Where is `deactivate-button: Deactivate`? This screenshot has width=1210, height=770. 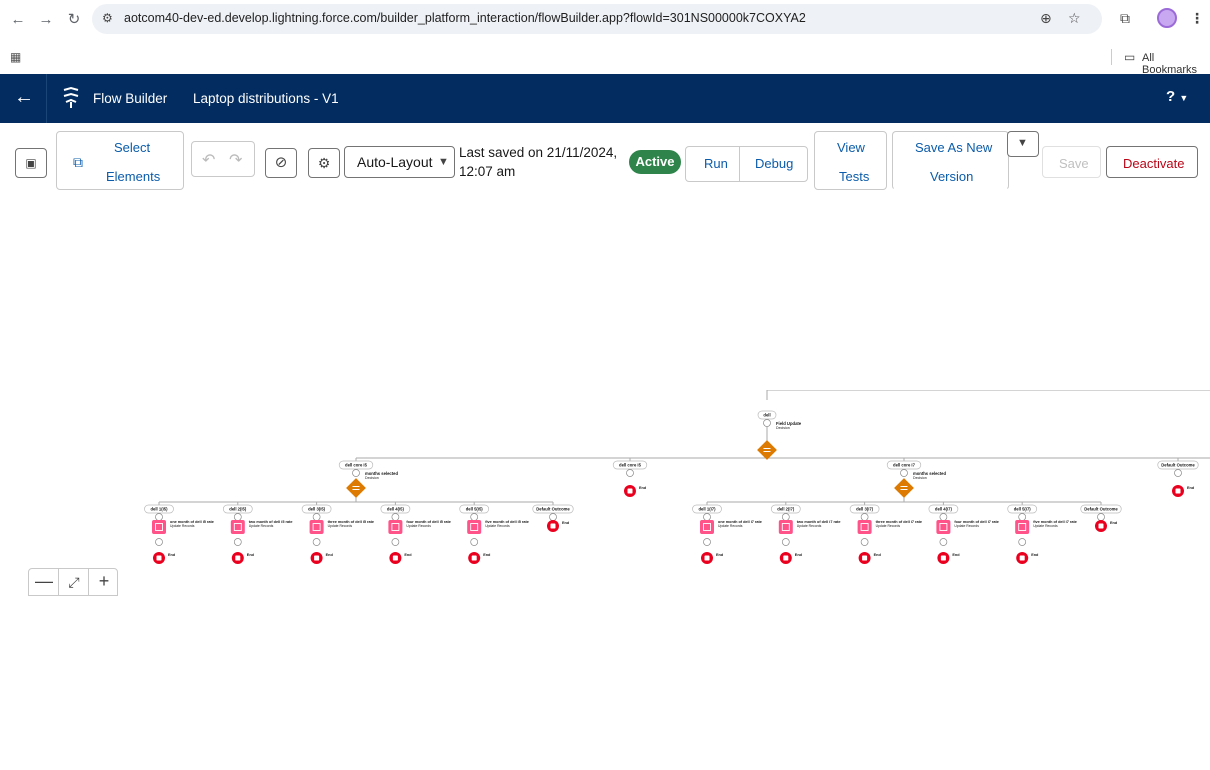
deactivate-button: Deactivate is located at coordinates (1152, 162).